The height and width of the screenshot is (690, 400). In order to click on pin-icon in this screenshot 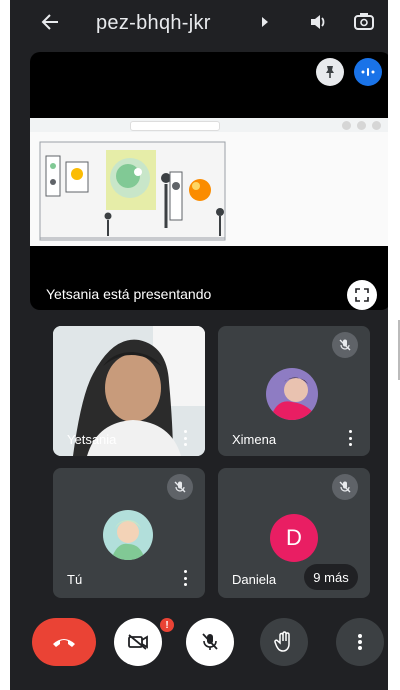, I will do `click(330, 72)`.